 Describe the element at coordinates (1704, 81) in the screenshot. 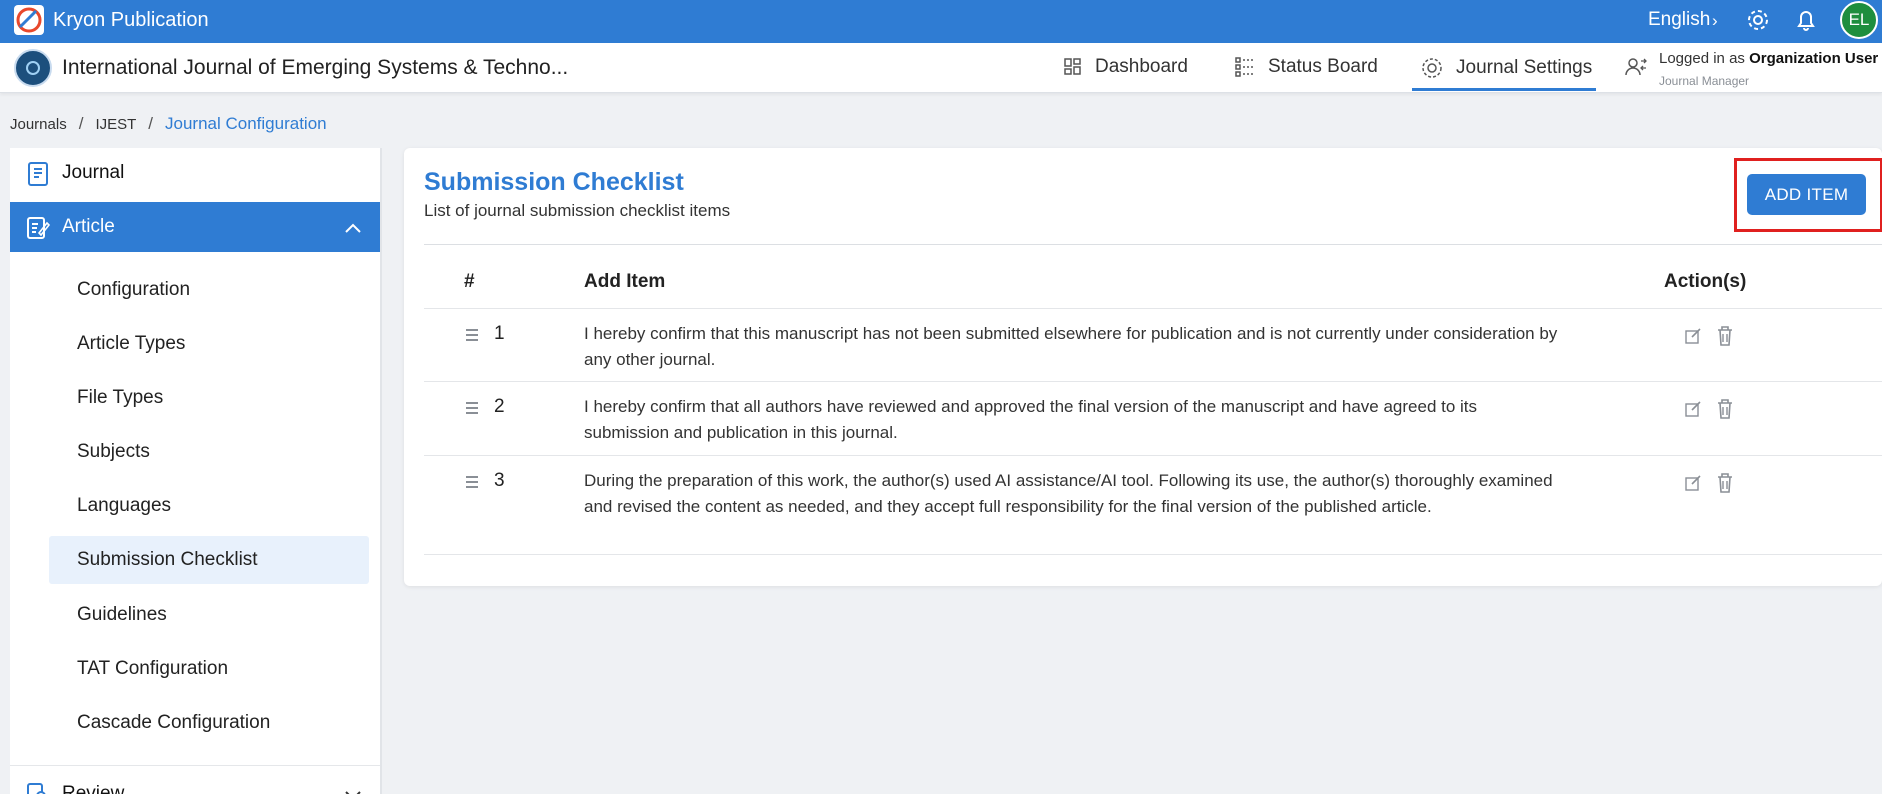

I see `user-role: Journal Manager` at that location.